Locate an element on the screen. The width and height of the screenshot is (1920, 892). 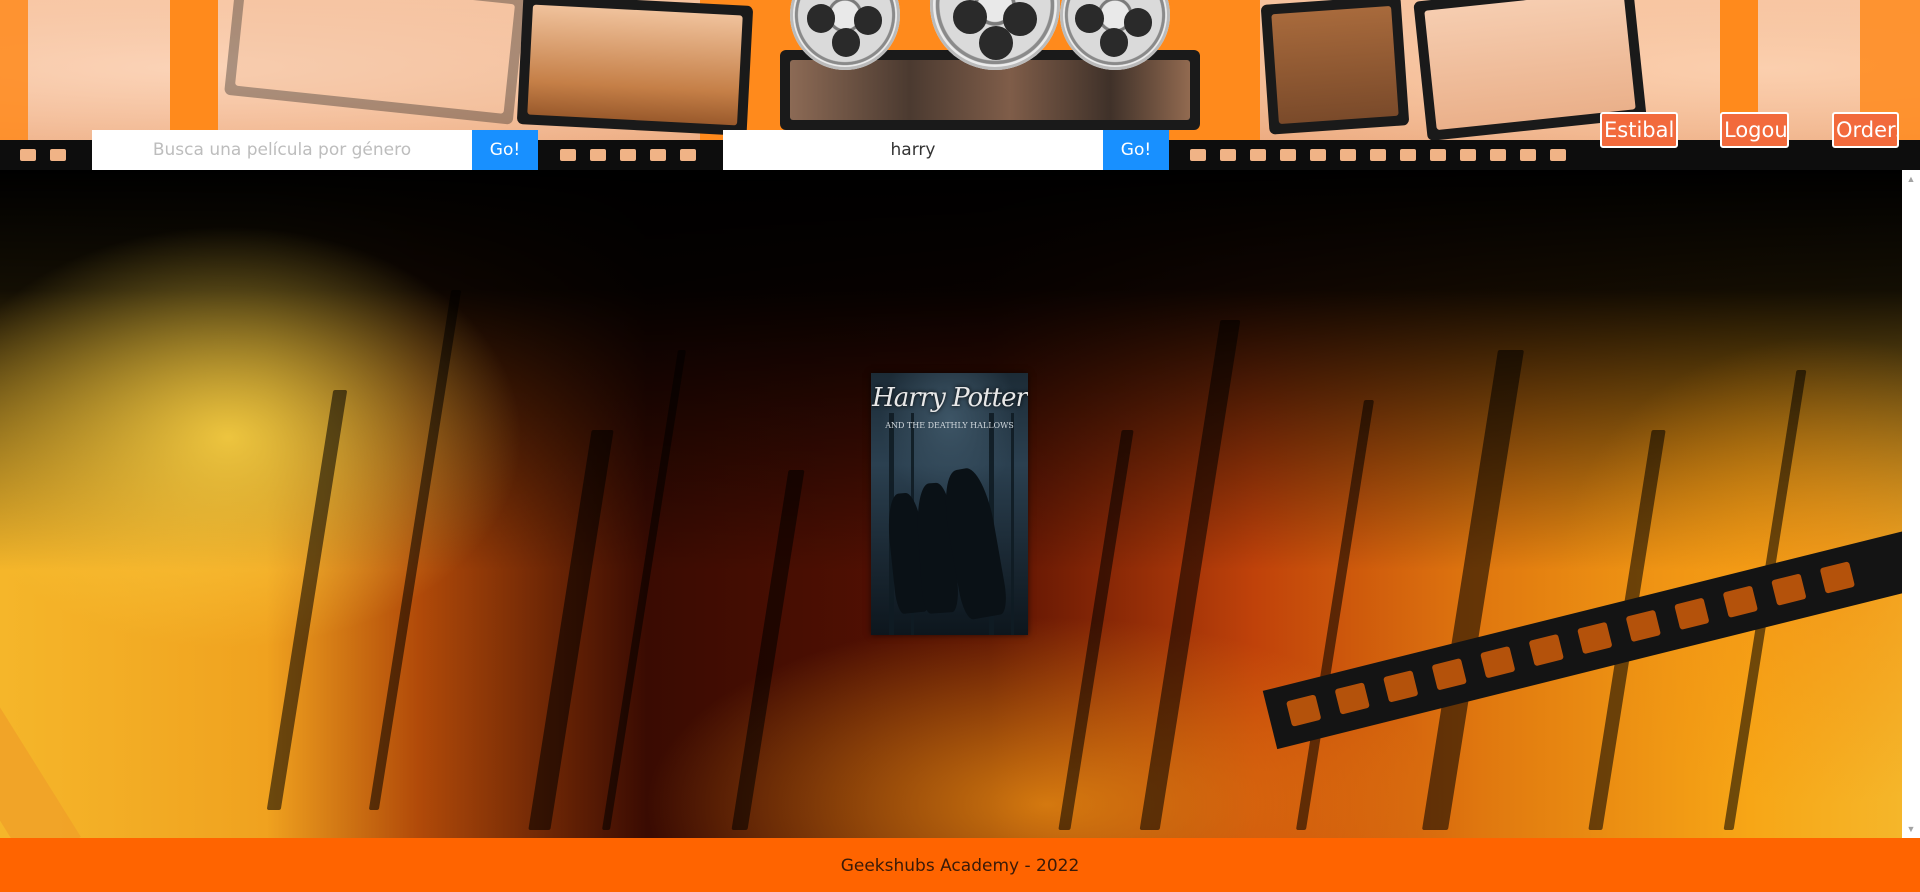
triangle-down-icon: ▼ is located at coordinates (1911, 829).